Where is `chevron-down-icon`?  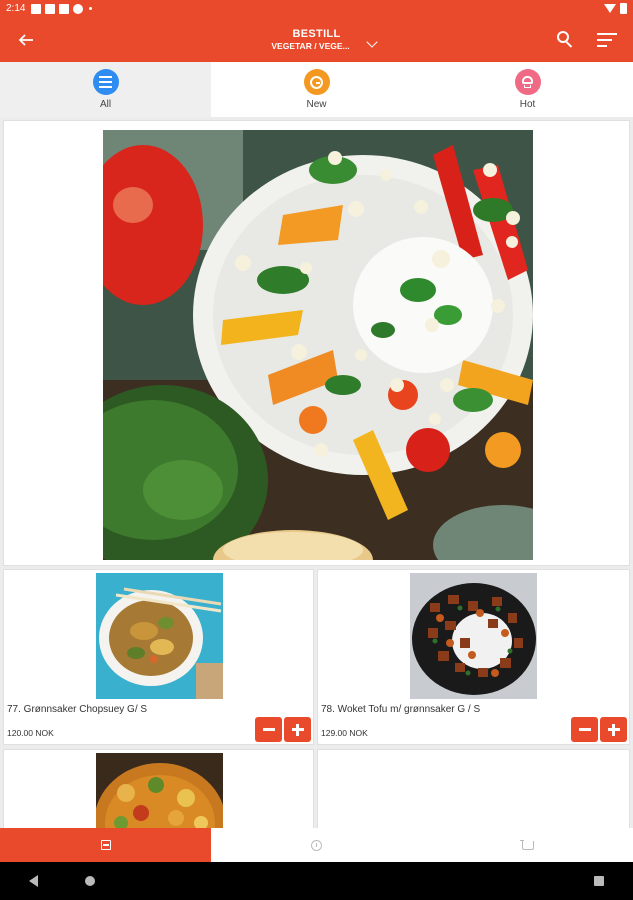
chevron-down-icon is located at coordinates (371, 42).